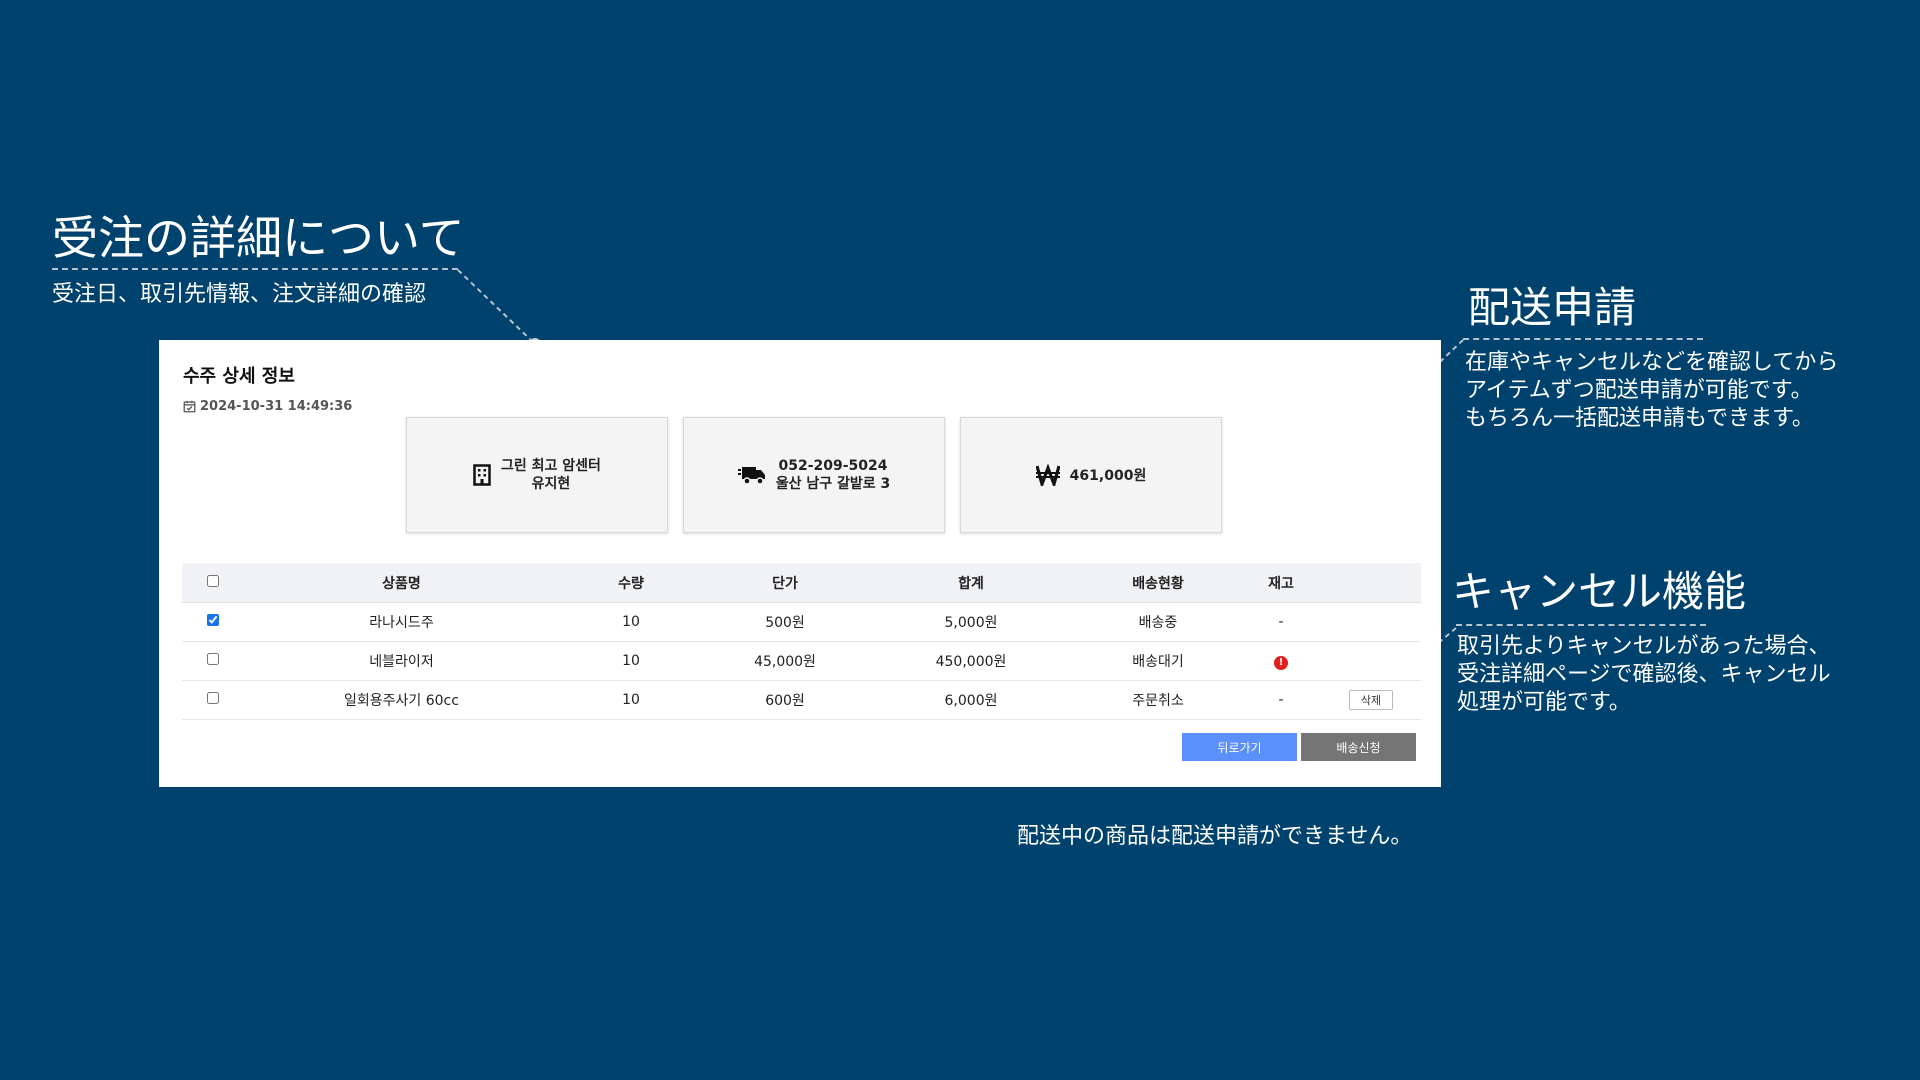 Image resolution: width=1920 pixels, height=1080 pixels. I want to click on column-header-actions, so click(1371, 583).